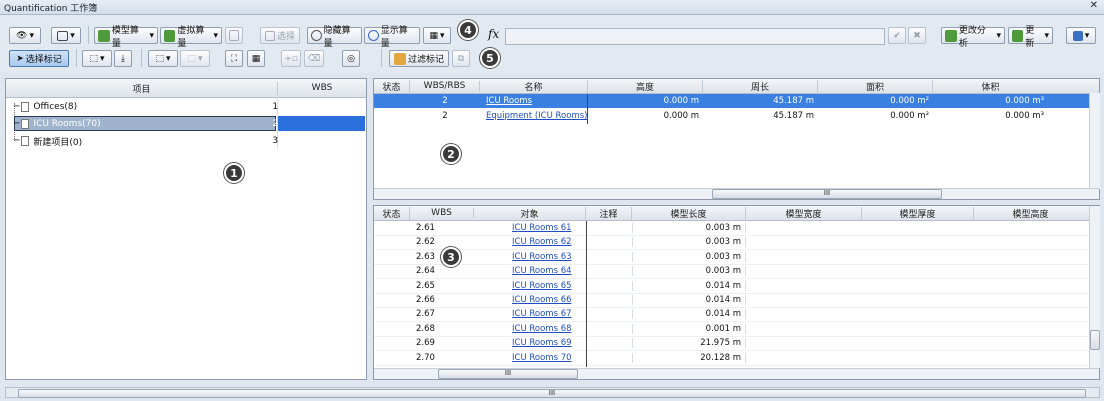 The image size is (1104, 401). Describe the element at coordinates (234, 35) in the screenshot. I see `copy-button` at that location.